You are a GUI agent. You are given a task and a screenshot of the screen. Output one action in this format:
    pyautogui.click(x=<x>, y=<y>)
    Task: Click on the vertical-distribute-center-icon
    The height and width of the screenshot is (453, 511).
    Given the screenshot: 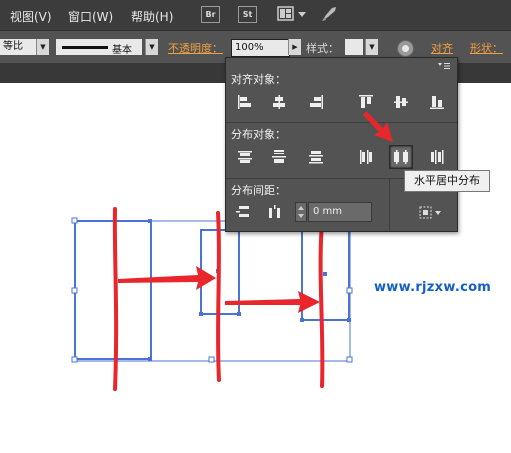 What is the action you would take?
    pyautogui.click(x=279, y=157)
    